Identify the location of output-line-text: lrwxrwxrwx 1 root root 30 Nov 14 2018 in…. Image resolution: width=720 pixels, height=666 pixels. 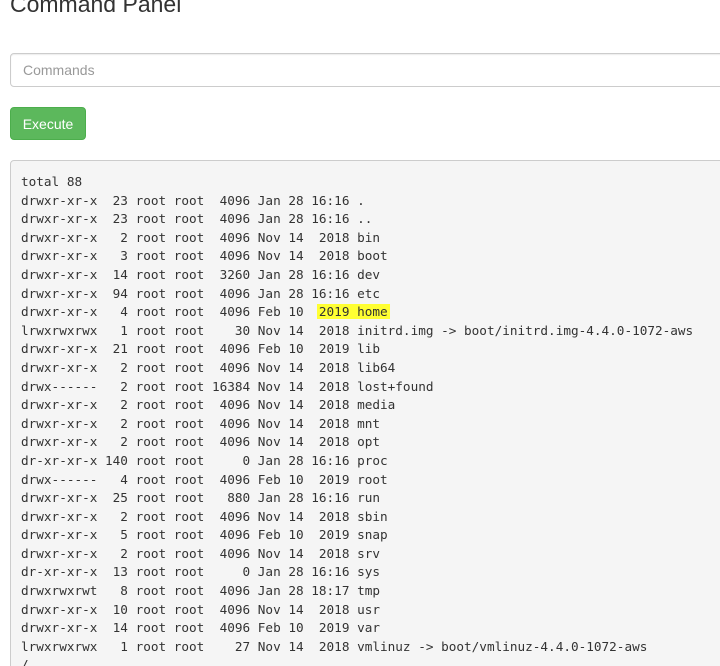
(357, 330).